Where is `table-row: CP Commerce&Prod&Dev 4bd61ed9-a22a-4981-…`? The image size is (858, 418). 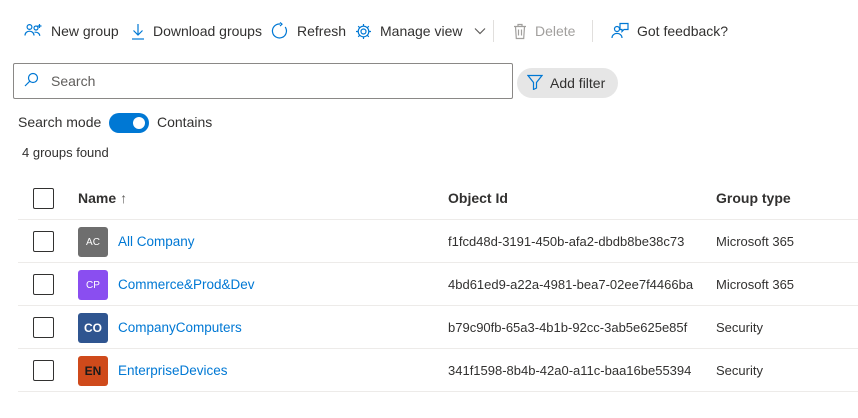
table-row: CP Commerce&Prod&Dev 4bd61ed9-a22a-4981-… is located at coordinates (438, 284).